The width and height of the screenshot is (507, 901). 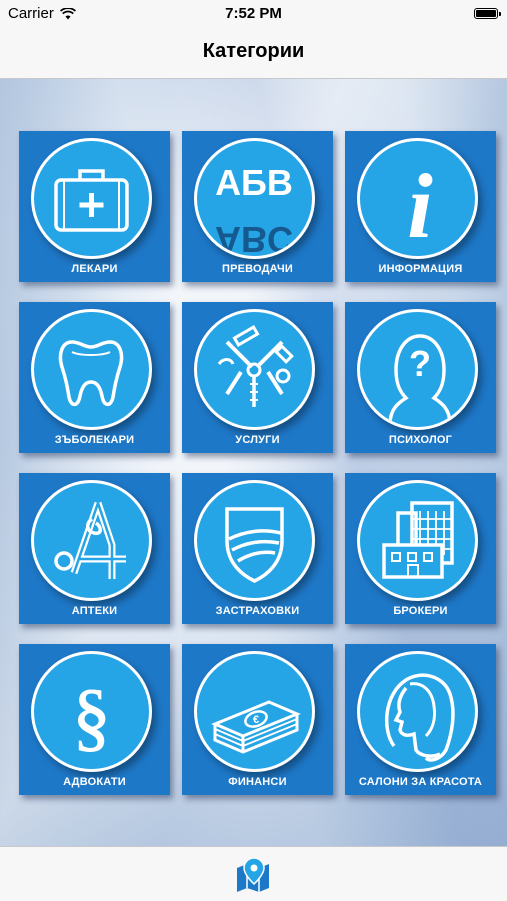 I want to click on category-tile-brokers: БРОКЕРИ, so click(x=420, y=548).